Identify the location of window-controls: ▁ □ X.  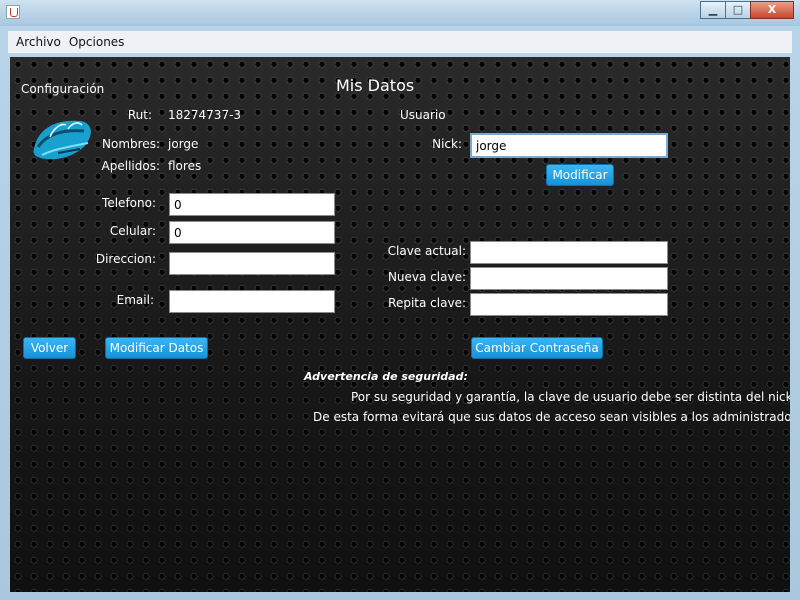
(747, 10).